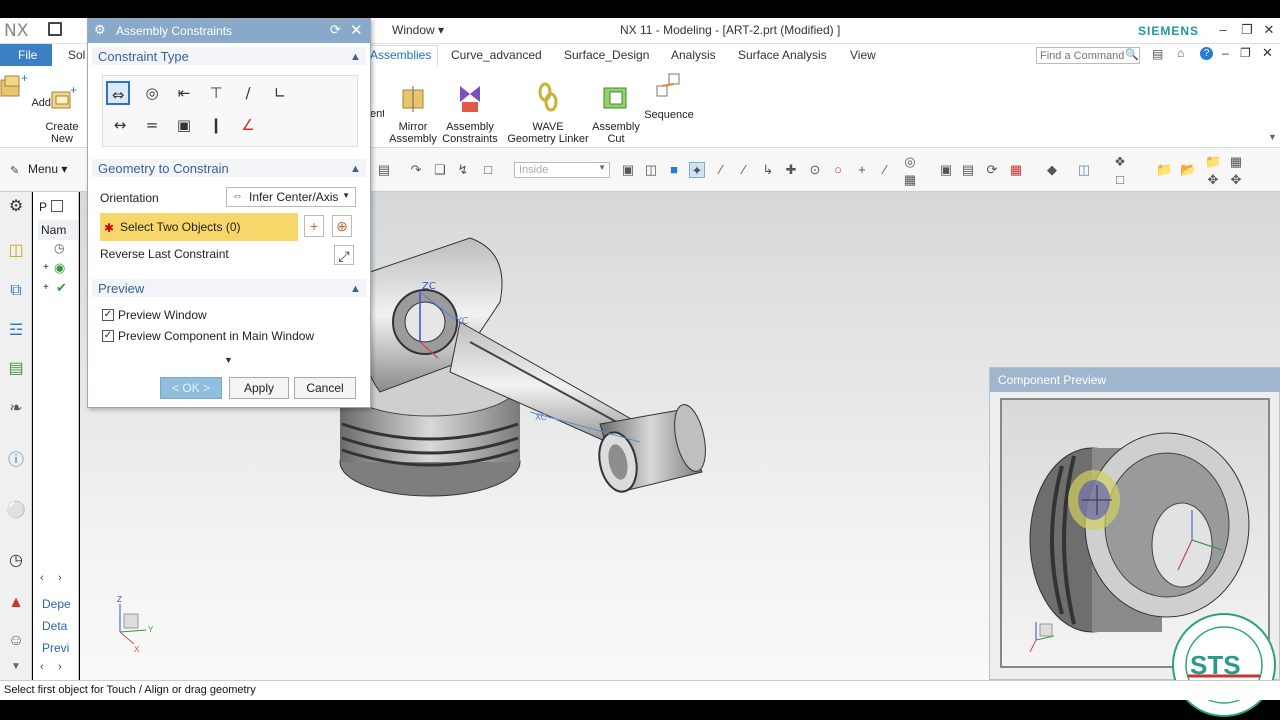 Image resolution: width=1280 pixels, height=720 pixels. Describe the element at coordinates (16, 369) in the screenshot. I see `reuse-library-icon: ▤` at that location.